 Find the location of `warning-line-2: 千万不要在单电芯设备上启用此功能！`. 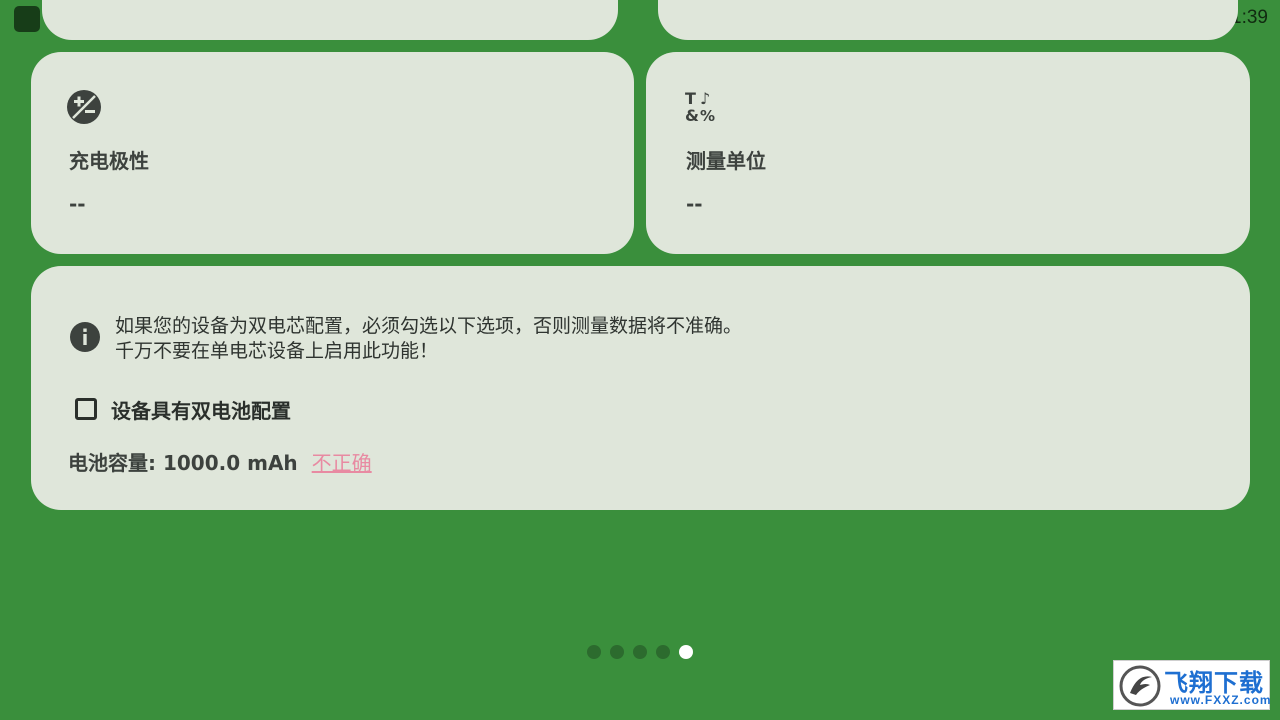

warning-line-2: 千万不要在单电芯设备上启用此功能！ is located at coordinates (277, 351).